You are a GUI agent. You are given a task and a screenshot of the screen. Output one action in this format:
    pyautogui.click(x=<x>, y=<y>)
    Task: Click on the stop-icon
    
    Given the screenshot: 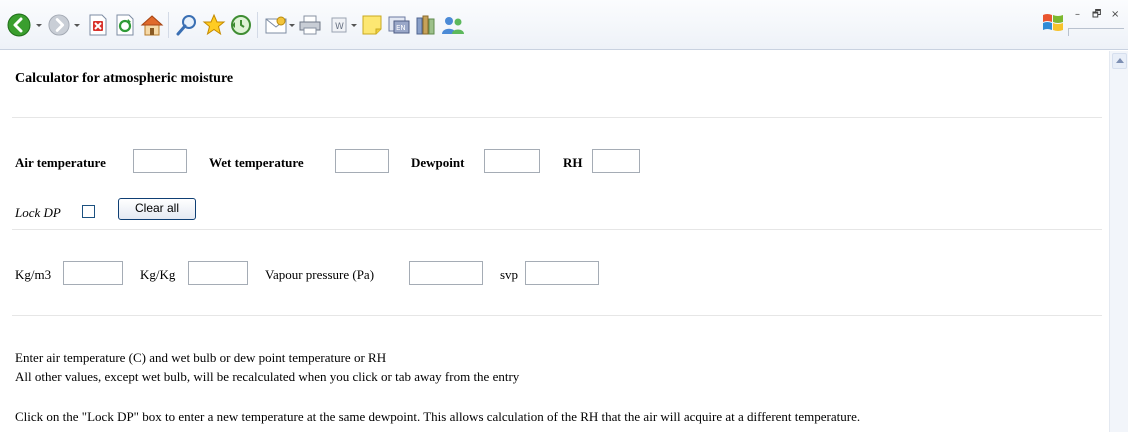 What is the action you would take?
    pyautogui.click(x=98, y=25)
    